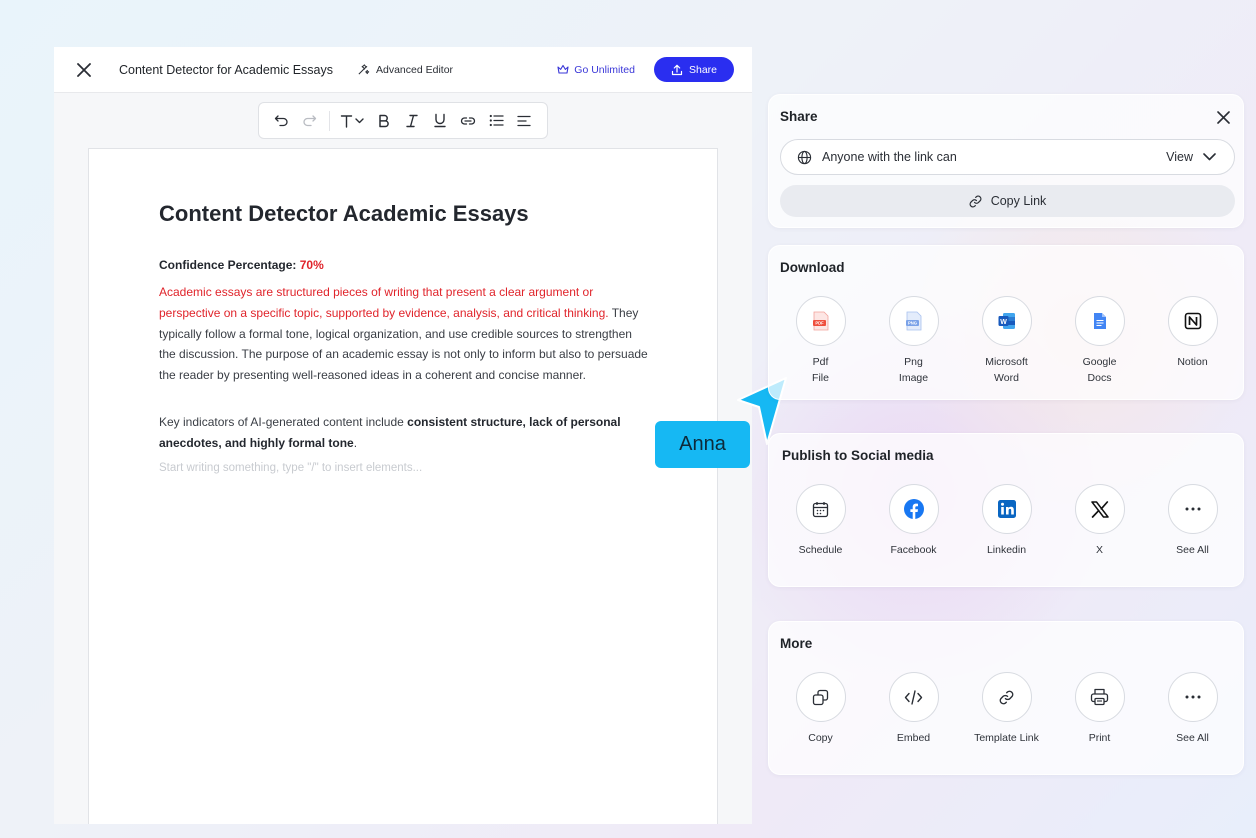 Image resolution: width=1256 pixels, height=838 pixels. I want to click on download-label: Google, so click(1099, 362).